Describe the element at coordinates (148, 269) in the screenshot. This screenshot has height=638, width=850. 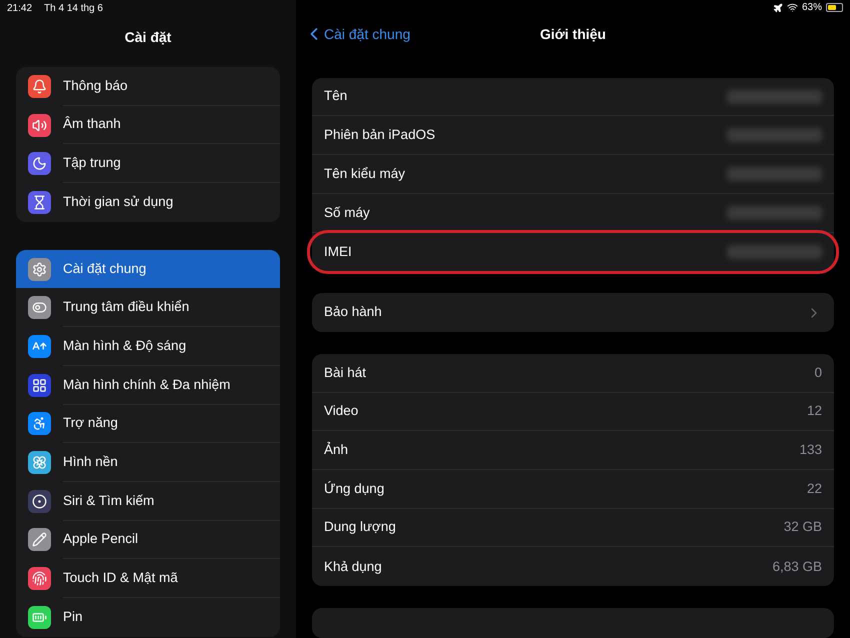
I see `sidebar-item: Cài đặt chung` at that location.